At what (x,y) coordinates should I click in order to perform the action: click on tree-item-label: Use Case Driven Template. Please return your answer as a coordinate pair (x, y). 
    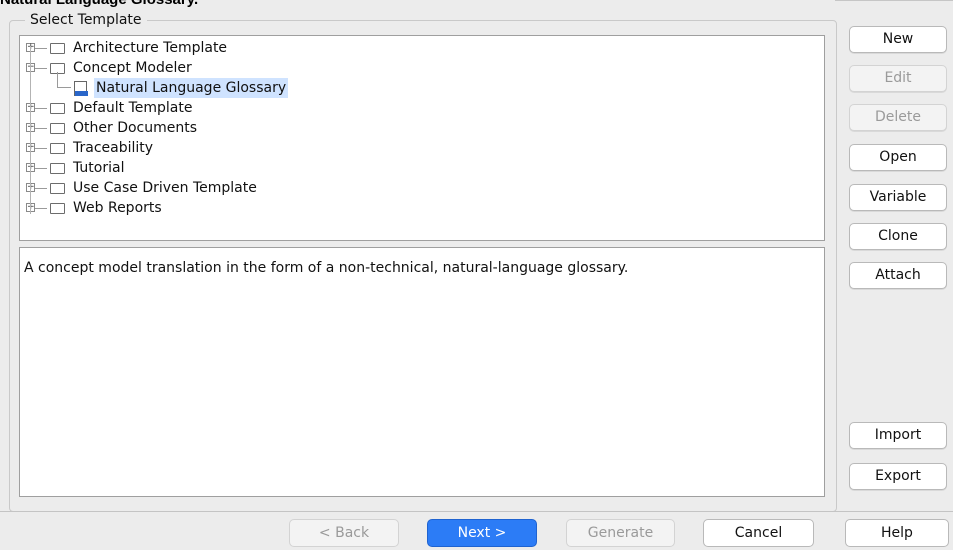
    Looking at the image, I should click on (165, 188).